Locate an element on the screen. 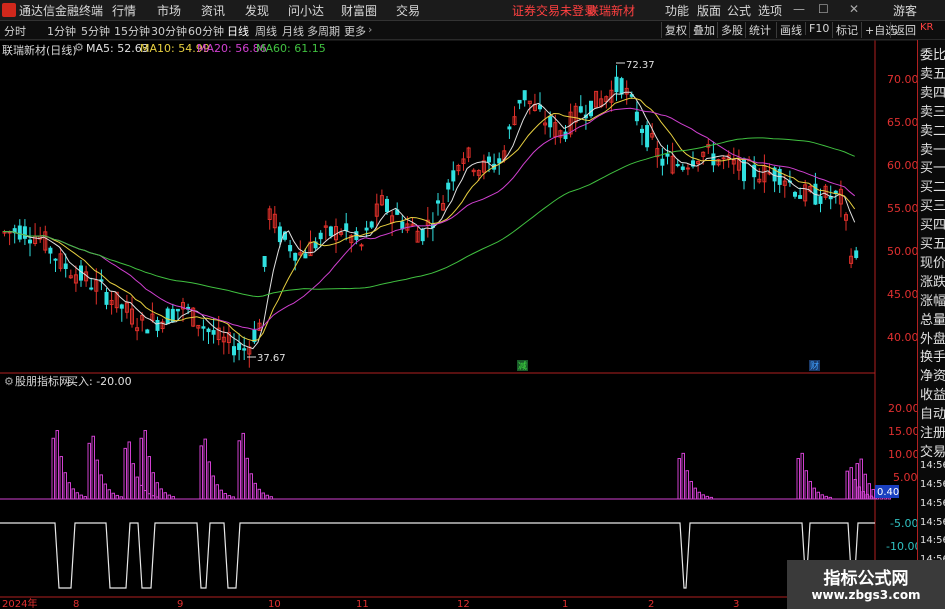  side-panel-row: 买一 is located at coordinates (932, 169).